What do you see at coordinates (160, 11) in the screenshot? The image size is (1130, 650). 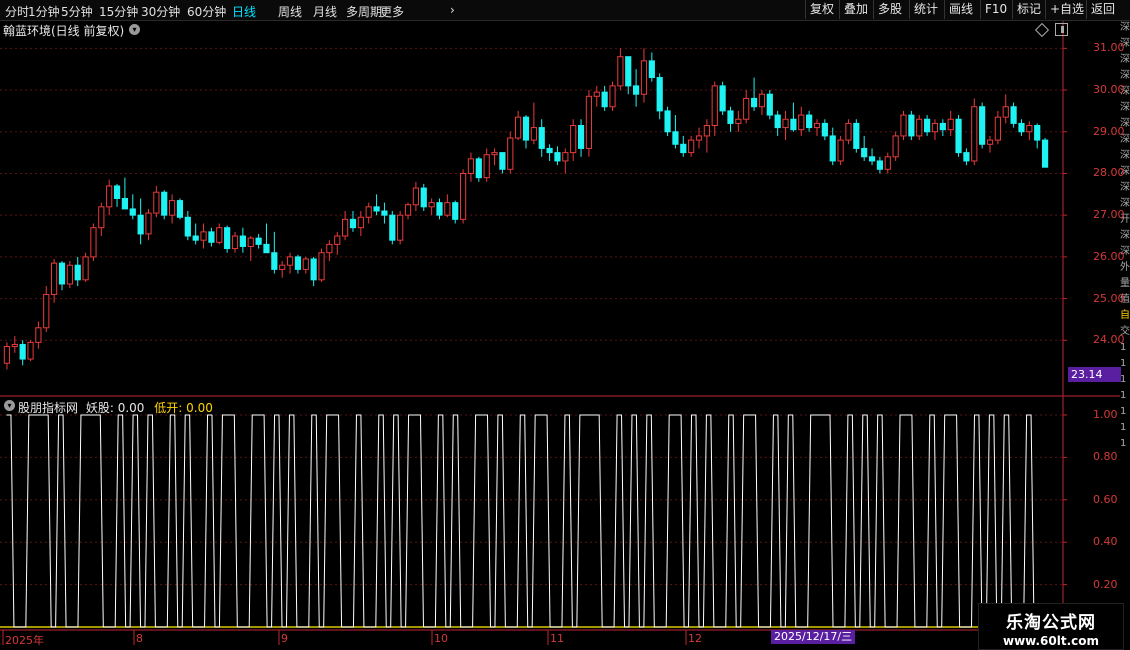 I see `period-tab-4: 30分钟` at bounding box center [160, 11].